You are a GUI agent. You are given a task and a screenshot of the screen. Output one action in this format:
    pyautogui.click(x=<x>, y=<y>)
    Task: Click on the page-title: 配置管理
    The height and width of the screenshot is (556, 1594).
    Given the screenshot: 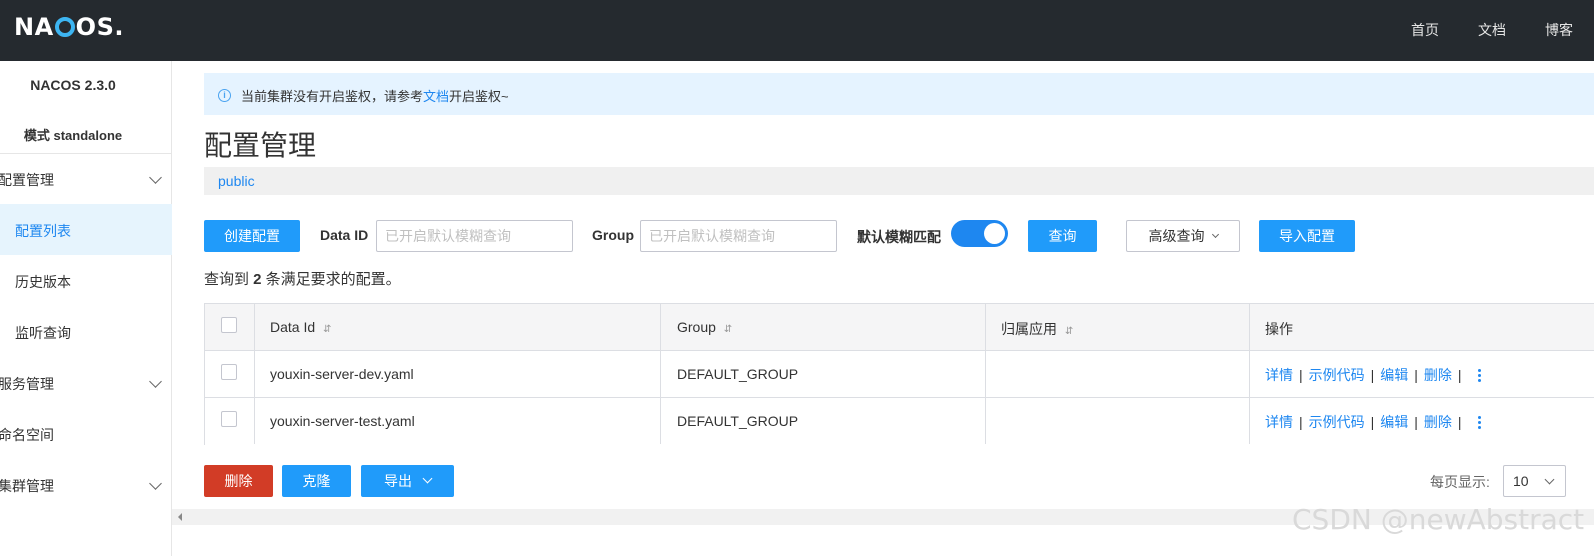 What is the action you would take?
    pyautogui.click(x=260, y=145)
    